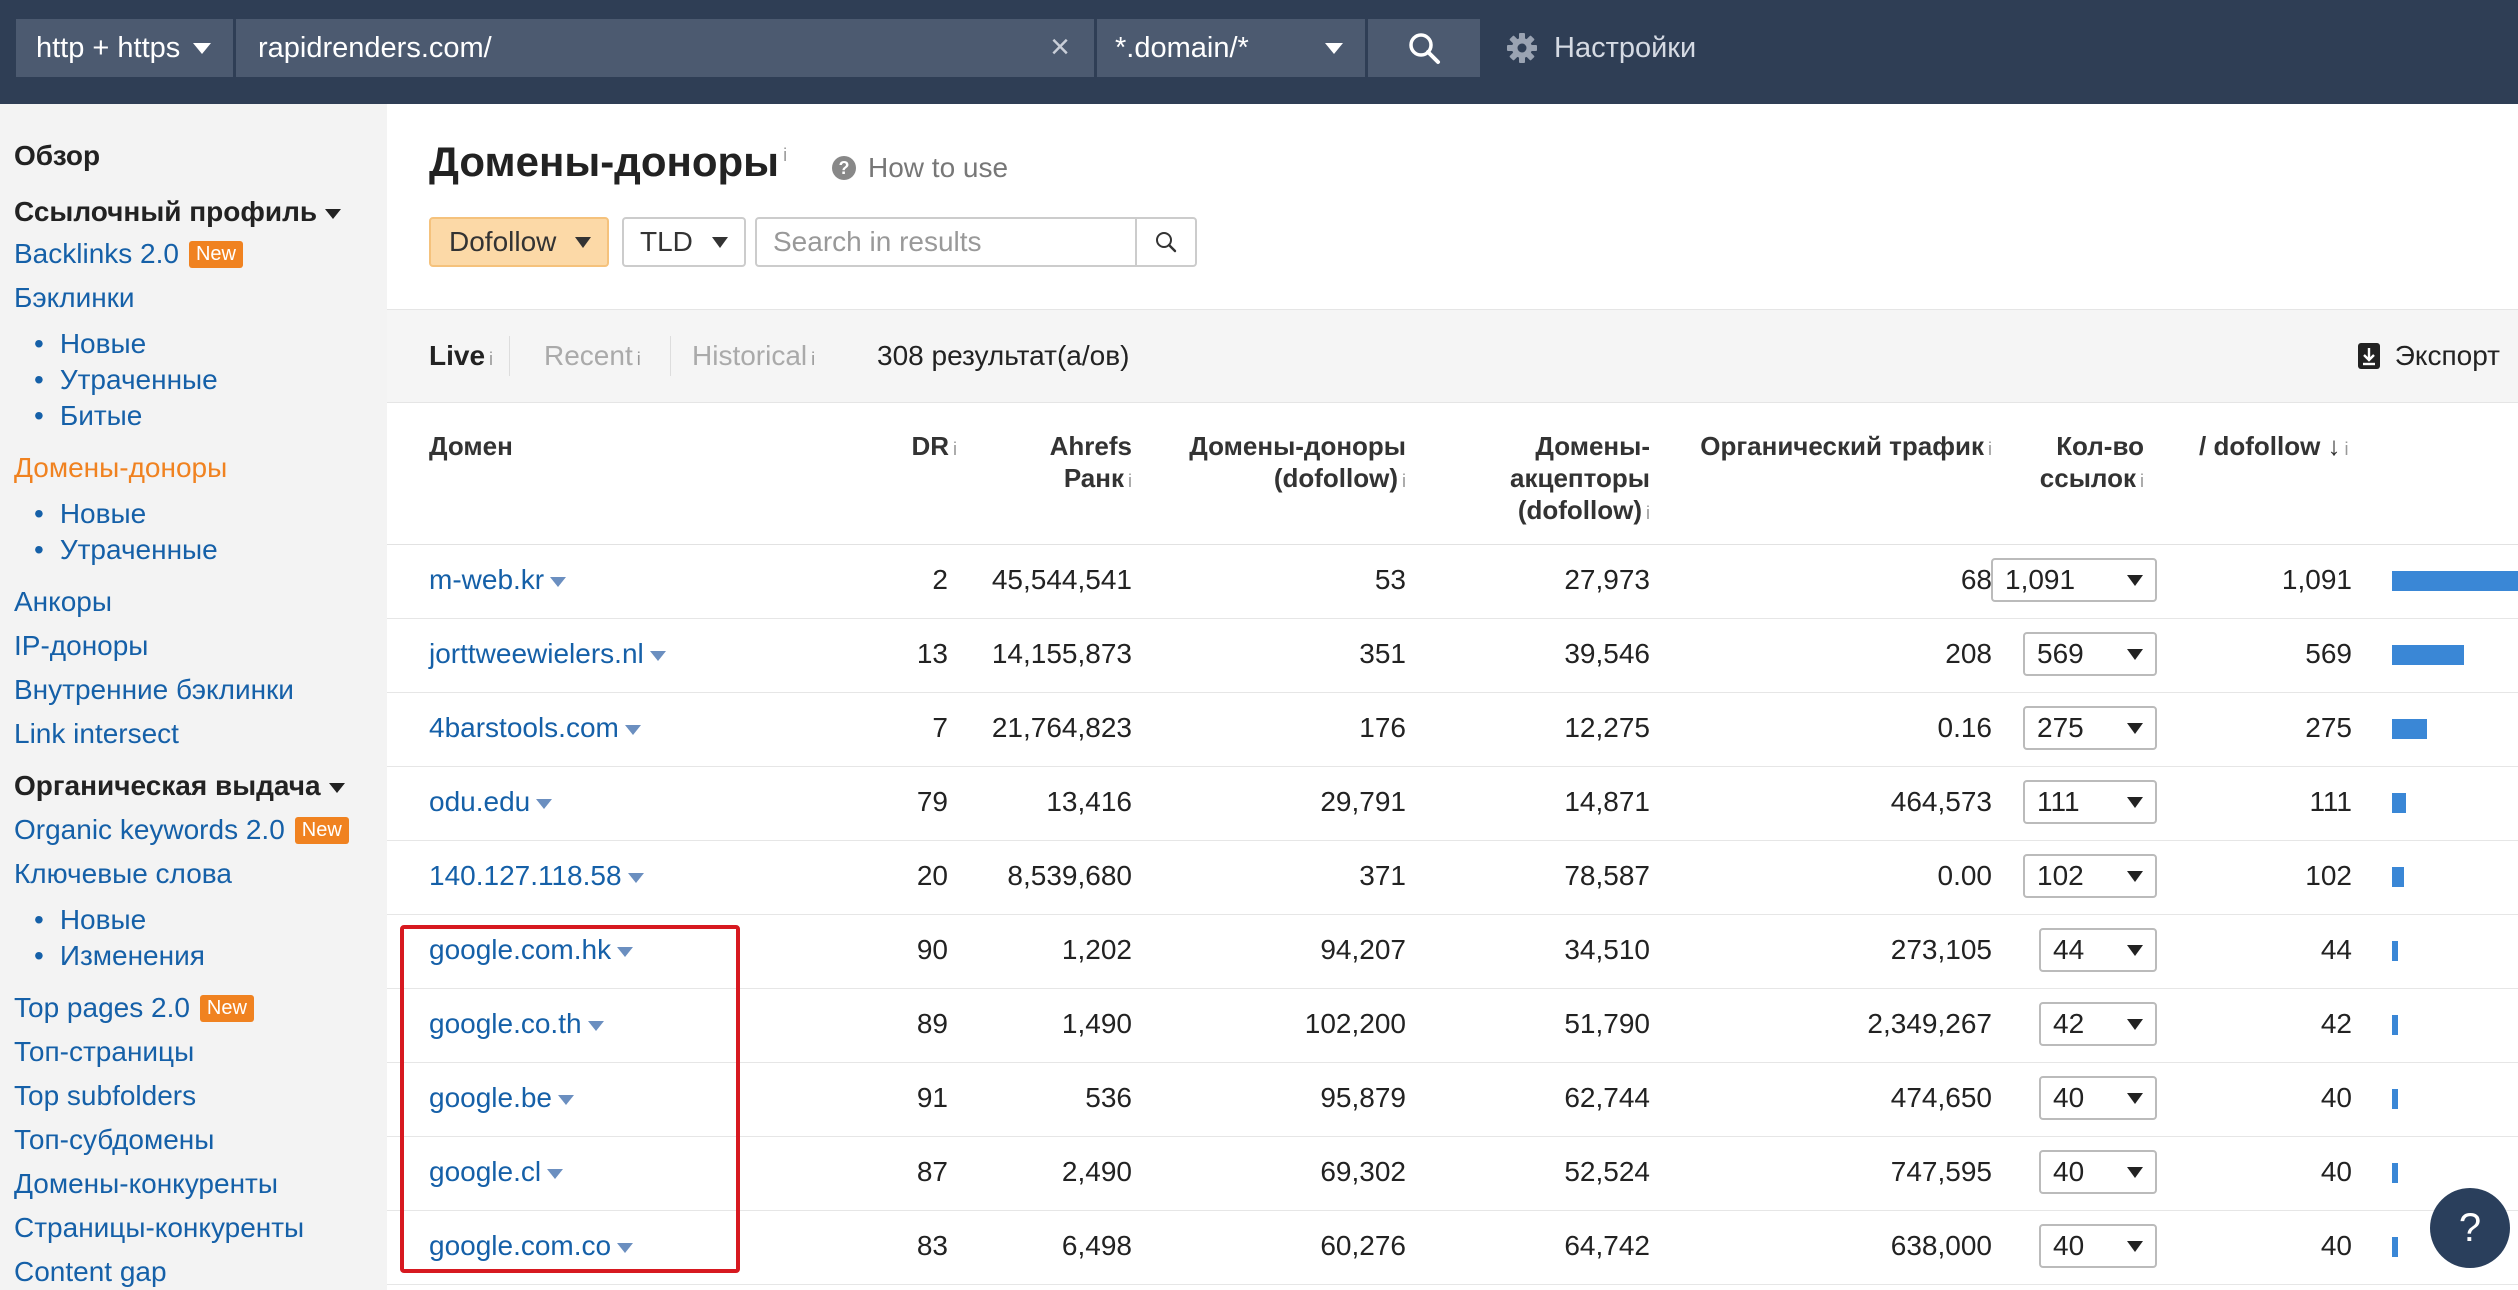 The height and width of the screenshot is (1290, 2518). What do you see at coordinates (154, 690) in the screenshot?
I see `sidebar-item: Внутренние бэклинки` at bounding box center [154, 690].